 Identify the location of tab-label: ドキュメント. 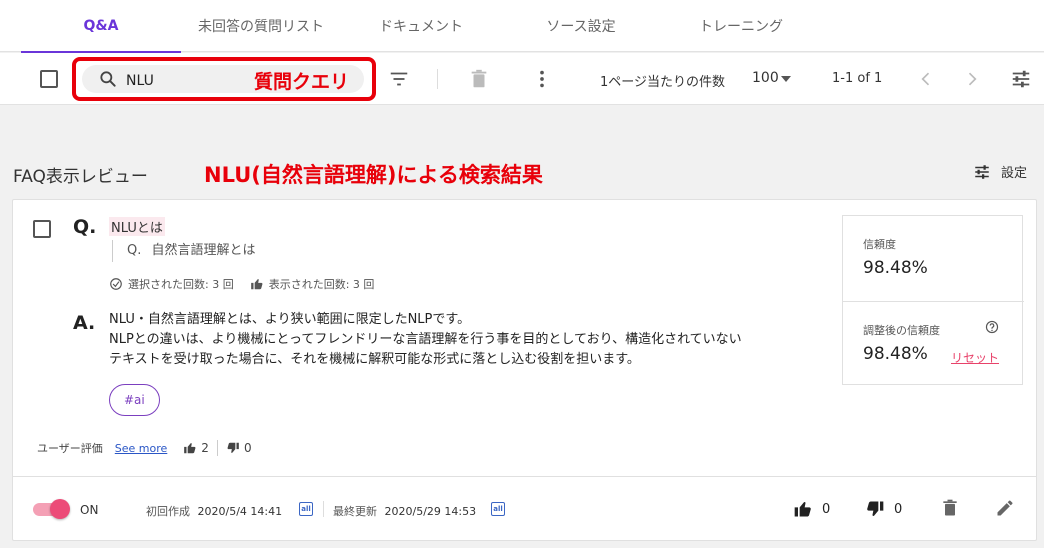
(421, 27).